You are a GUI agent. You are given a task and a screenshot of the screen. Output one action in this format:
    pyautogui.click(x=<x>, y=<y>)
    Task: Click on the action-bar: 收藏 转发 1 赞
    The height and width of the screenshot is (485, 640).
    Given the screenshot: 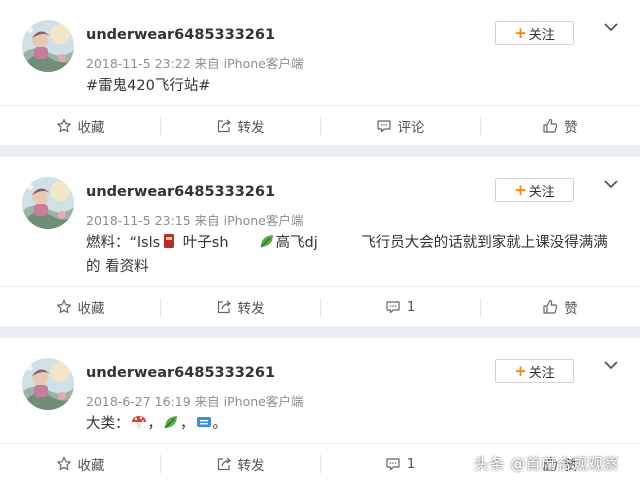 What is the action you would take?
    pyautogui.click(x=320, y=306)
    